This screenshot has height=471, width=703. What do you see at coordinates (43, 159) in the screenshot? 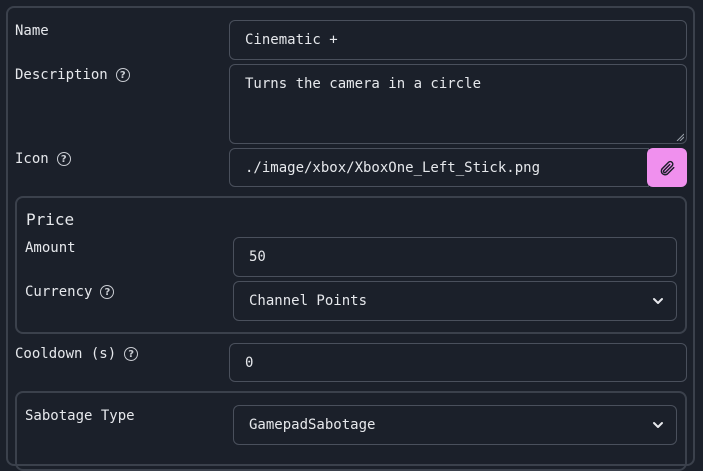
I see `icon-label: Icon ?` at bounding box center [43, 159].